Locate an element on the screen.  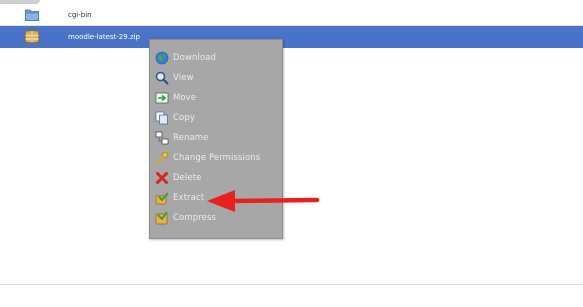
menu-item-label: Compress is located at coordinates (195, 218).